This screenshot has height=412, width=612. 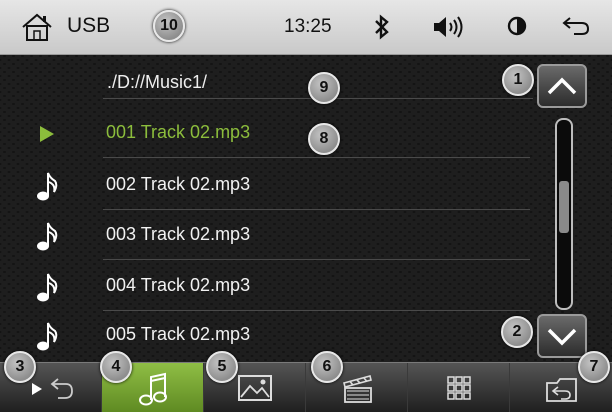 I want to click on callout-8: 8, so click(x=324, y=139).